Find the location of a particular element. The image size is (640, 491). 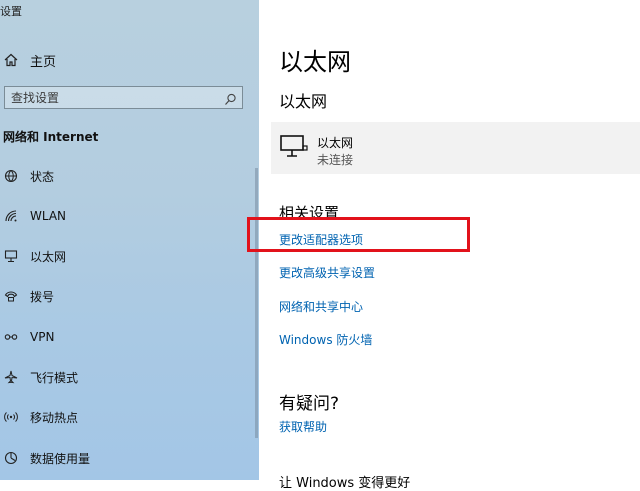

sidebar-item-label: 状态 is located at coordinates (42, 176).